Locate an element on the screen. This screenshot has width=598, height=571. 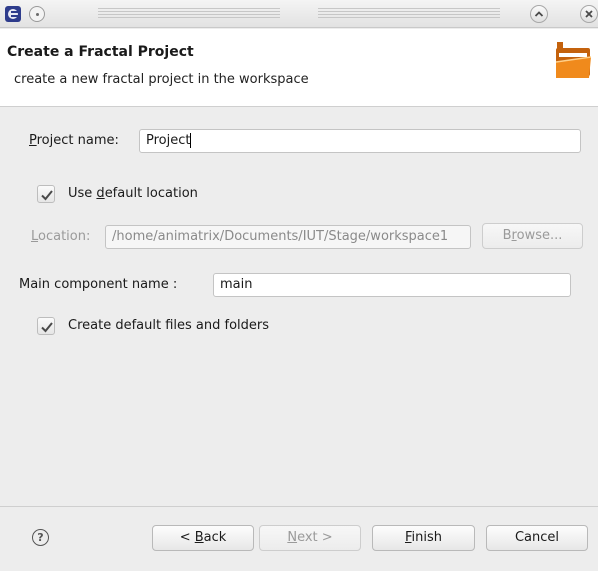
create-default-files-label: Create default files and folders is located at coordinates (168, 325).